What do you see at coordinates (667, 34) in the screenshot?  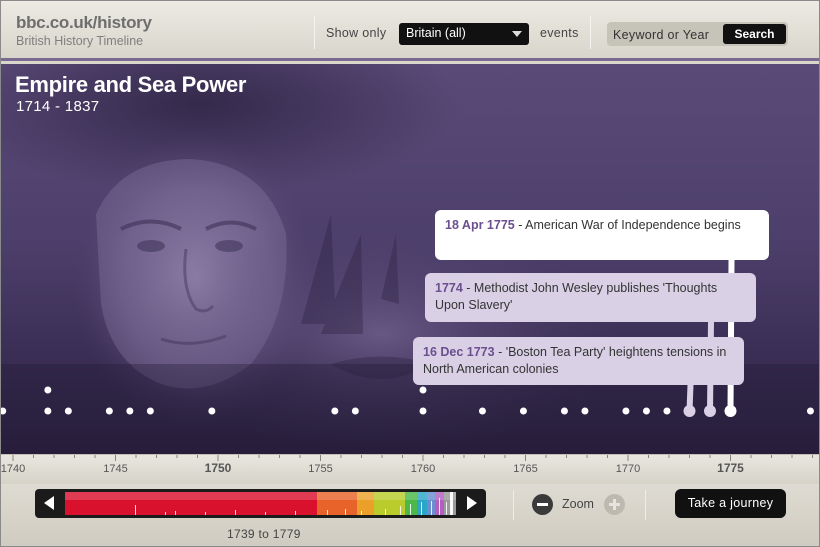 I see `search-input` at bounding box center [667, 34].